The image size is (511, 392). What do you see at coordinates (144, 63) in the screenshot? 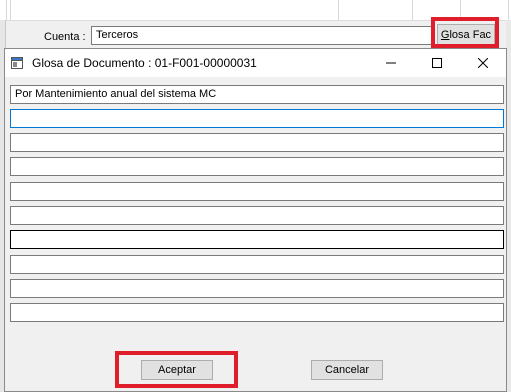
I see `dialog-title: Glosa de Documento : 01-F001-00000031` at bounding box center [144, 63].